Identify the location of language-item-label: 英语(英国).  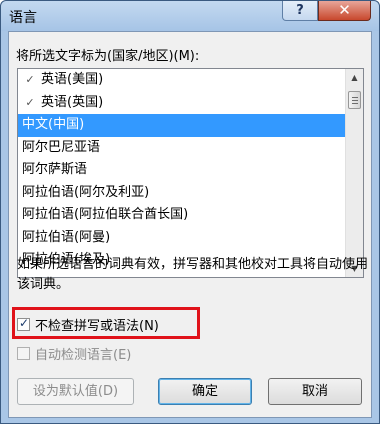
(72, 102).